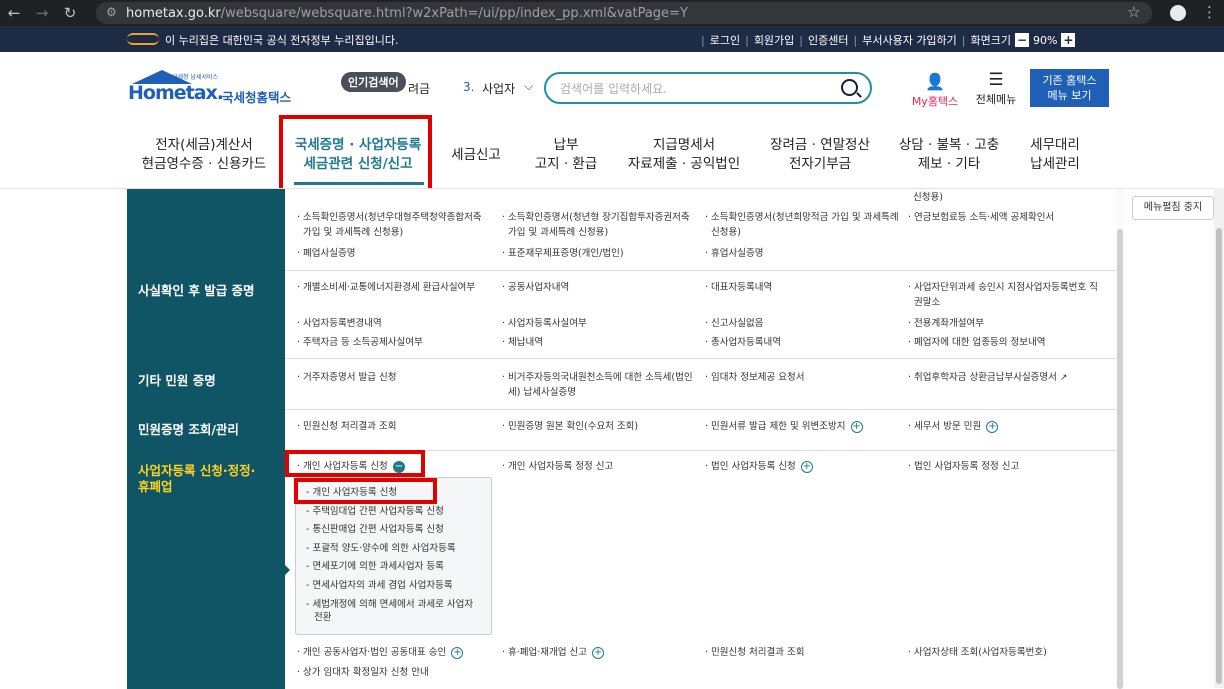 The width and height of the screenshot is (1224, 689). Describe the element at coordinates (177, 381) in the screenshot. I see `category-etc: 기타 민원 증명` at that location.